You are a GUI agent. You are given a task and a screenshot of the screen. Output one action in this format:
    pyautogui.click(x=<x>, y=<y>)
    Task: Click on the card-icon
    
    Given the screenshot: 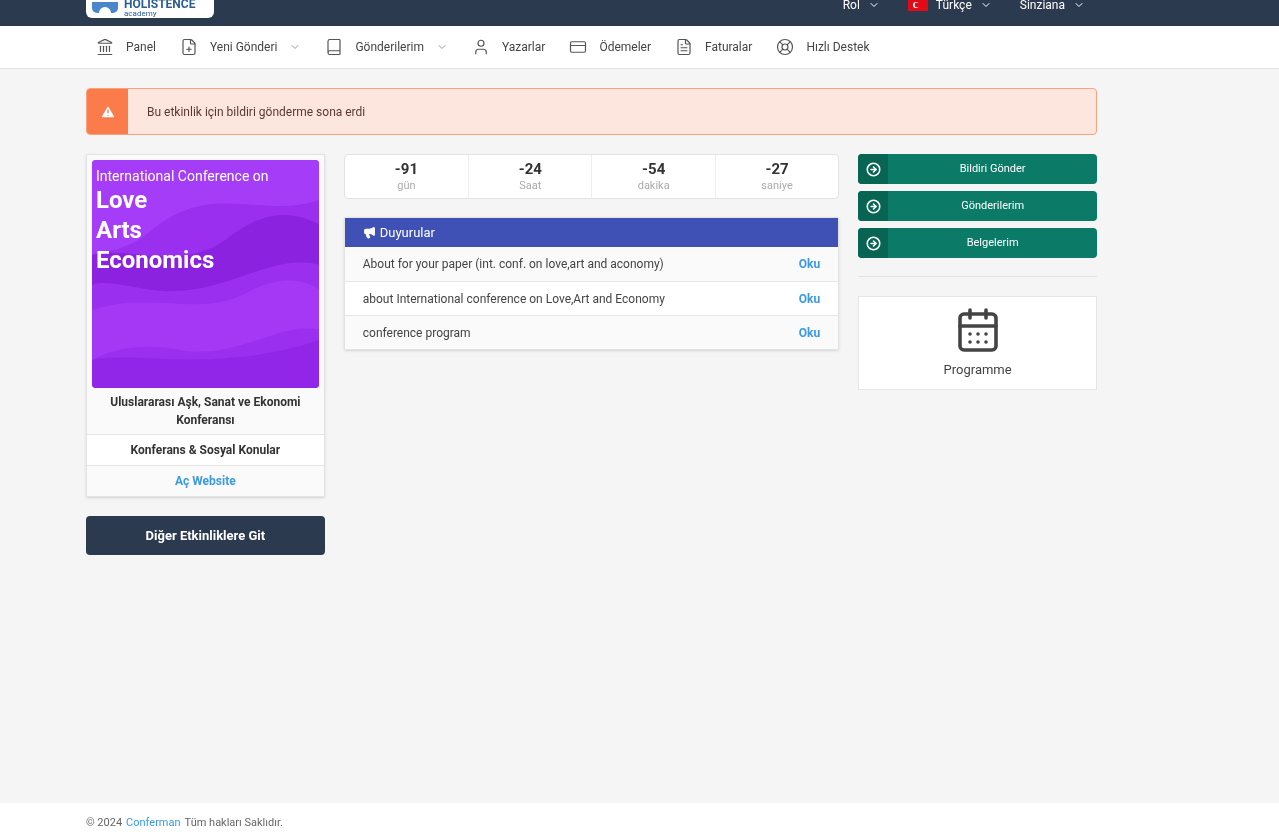 What is the action you would take?
    pyautogui.click(x=578, y=47)
    